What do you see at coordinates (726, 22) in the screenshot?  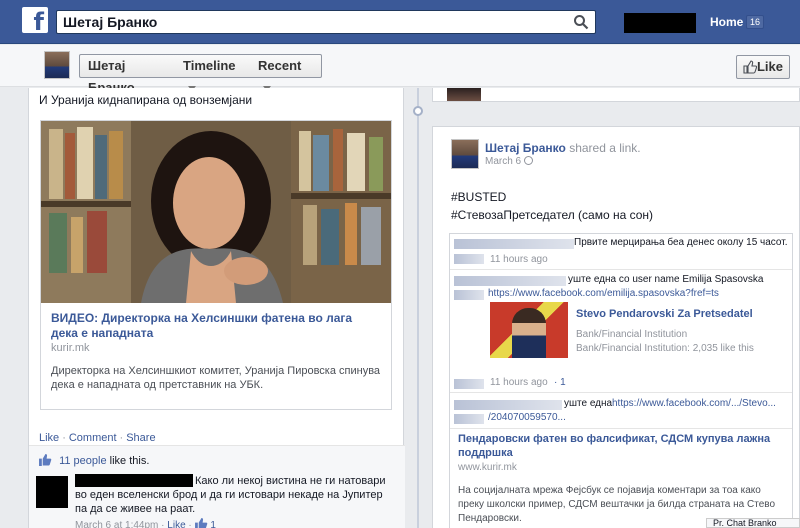 I see `home-link: Home` at bounding box center [726, 22].